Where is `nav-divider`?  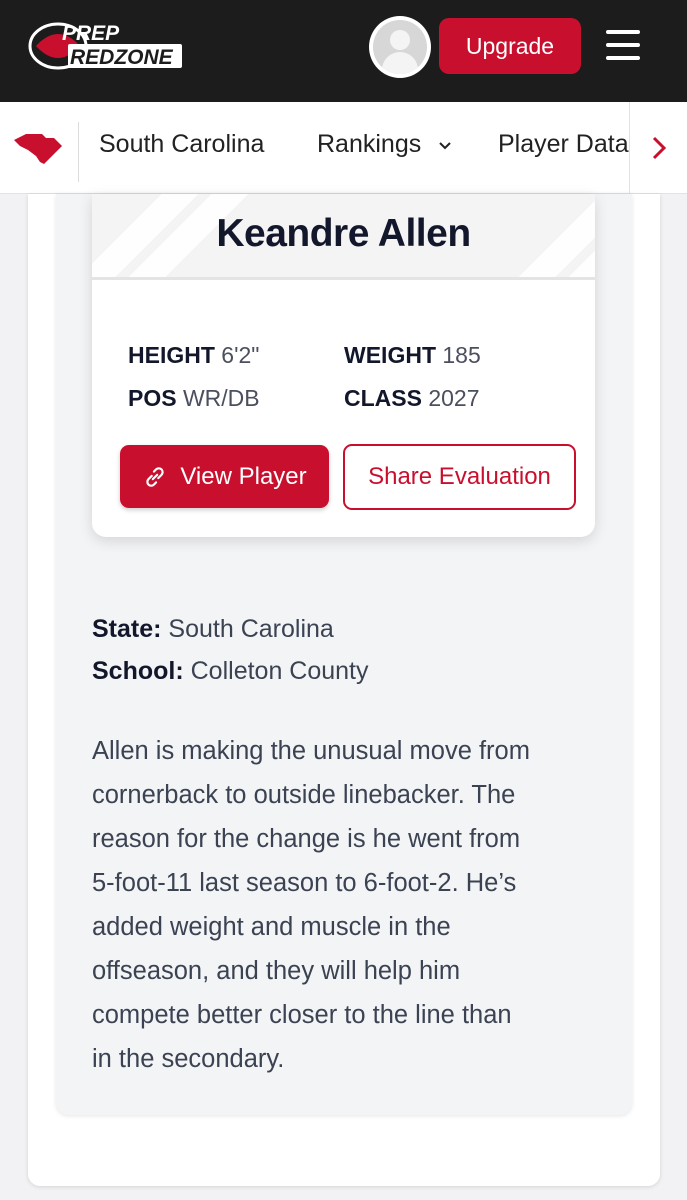
nav-divider is located at coordinates (78, 152).